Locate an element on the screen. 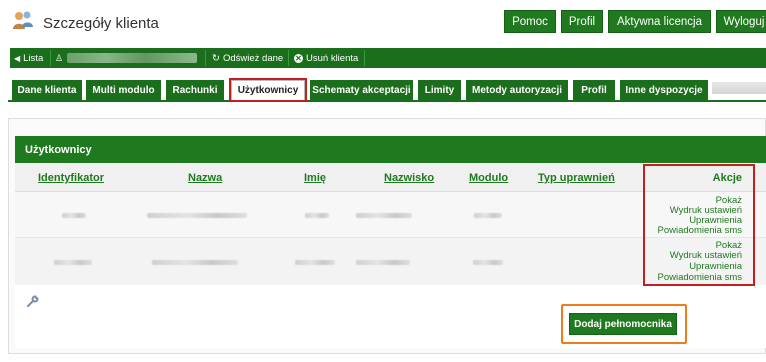 This screenshot has height=362, width=766. client-name-redacted is located at coordinates (132, 58).